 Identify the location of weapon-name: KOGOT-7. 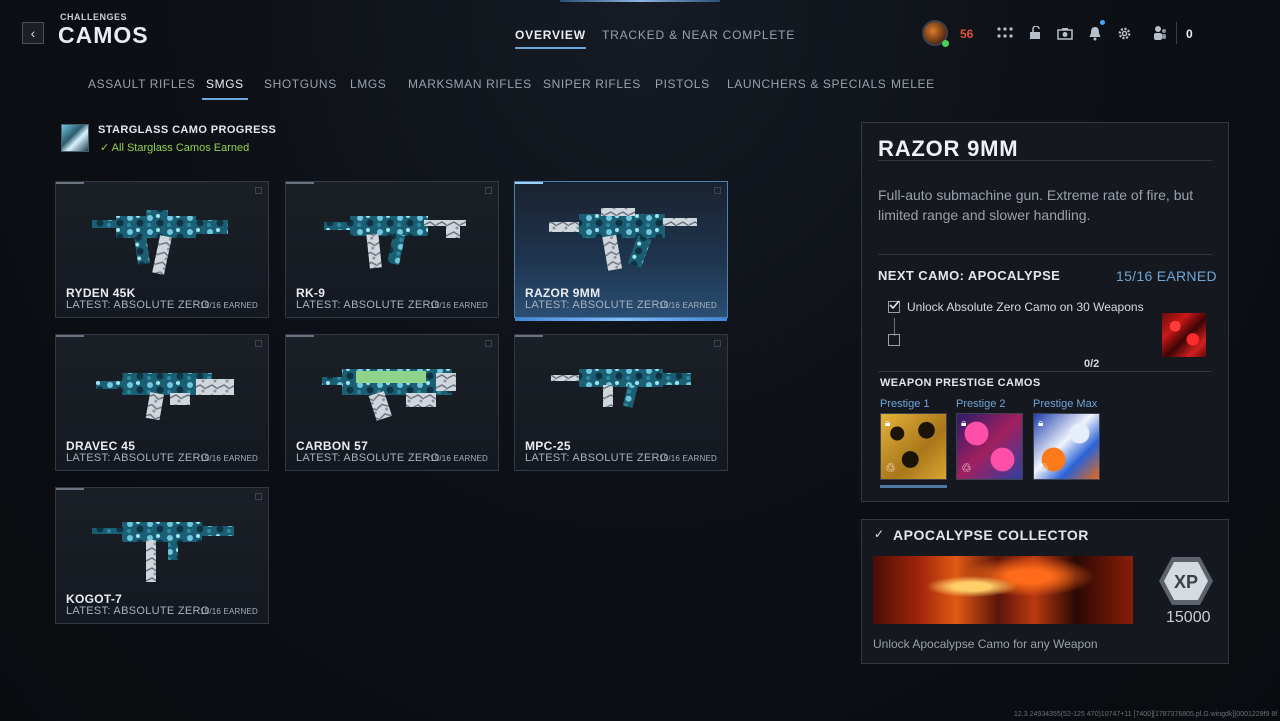
(94, 599).